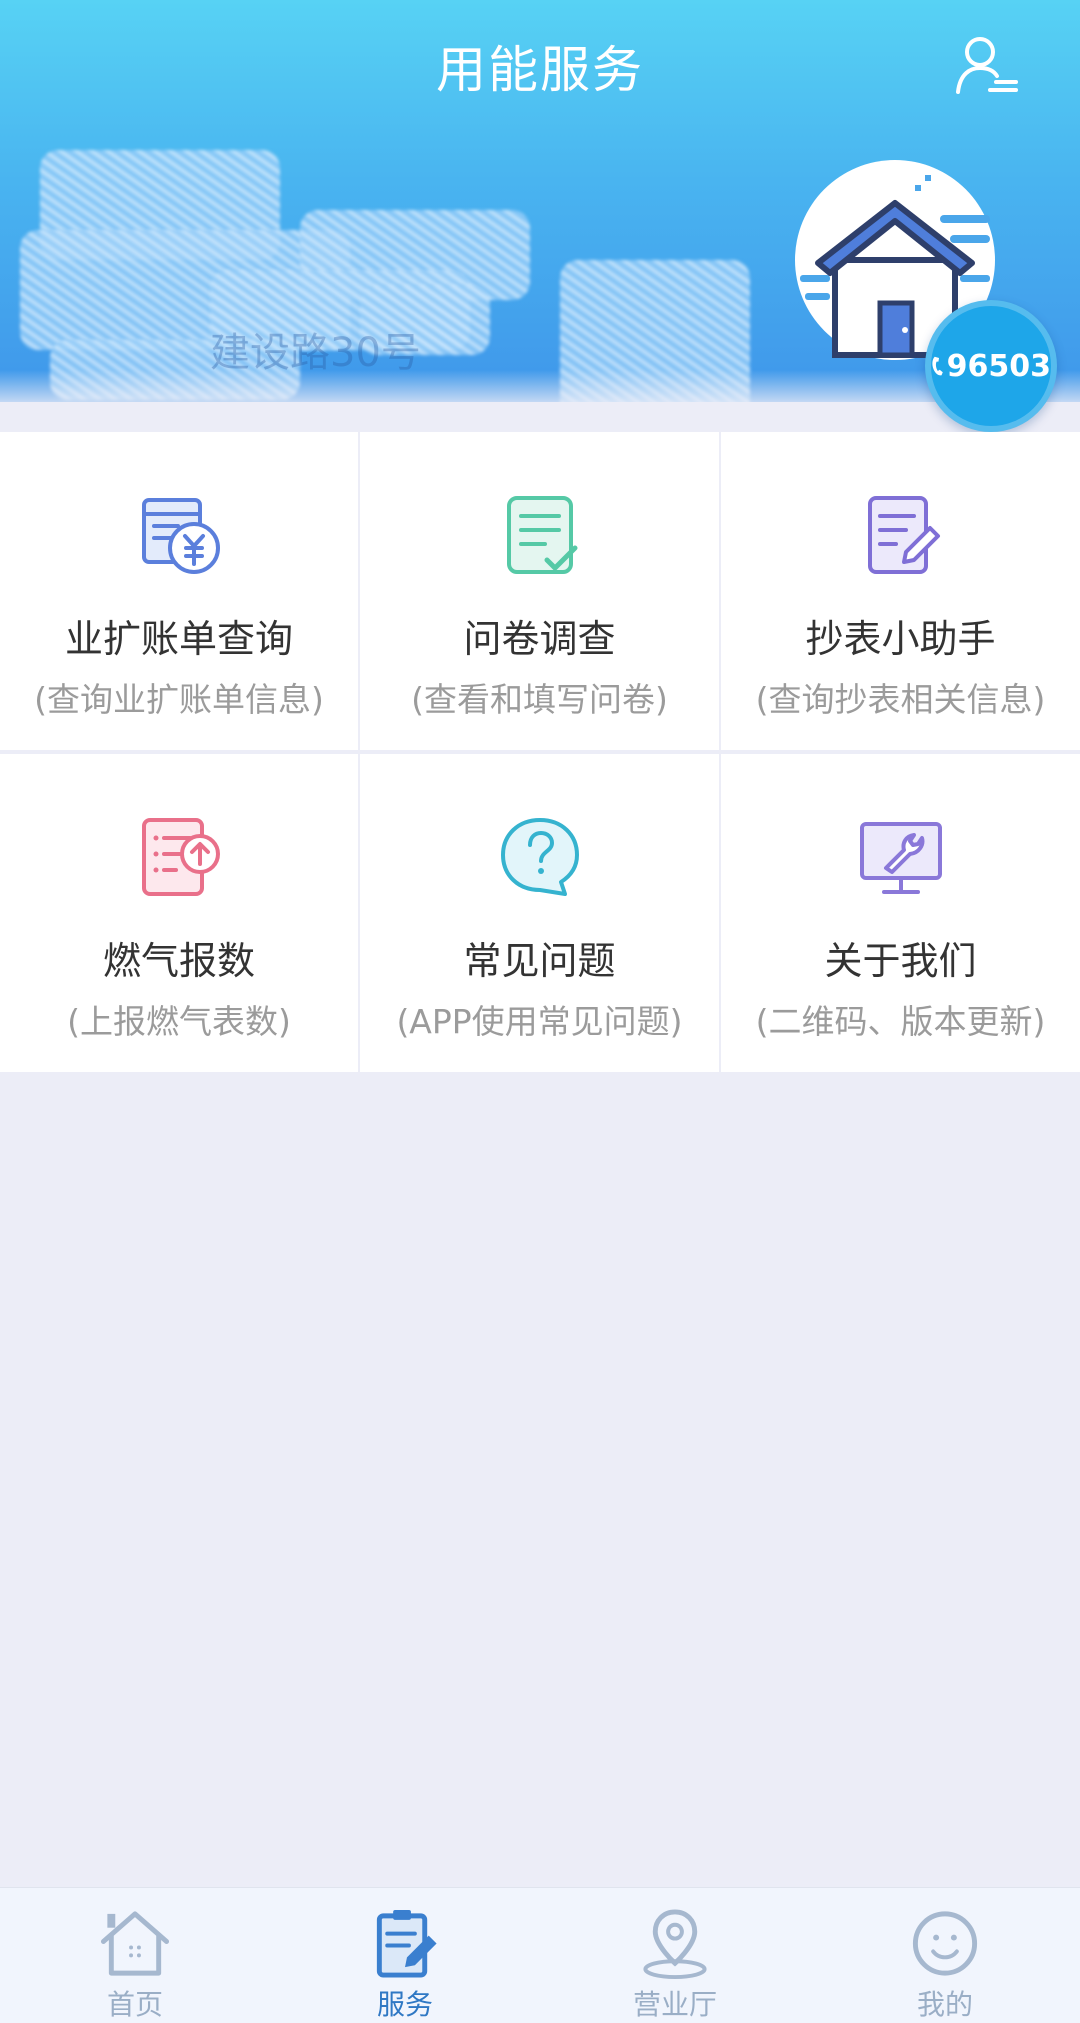  What do you see at coordinates (181, 536) in the screenshot?
I see `bill-yuan-icon` at bounding box center [181, 536].